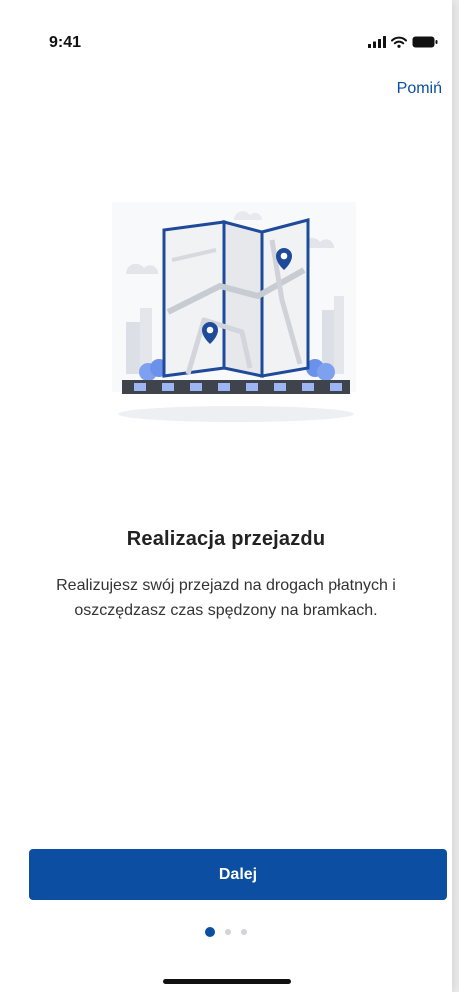  I want to click on wifi-icon, so click(399, 44).